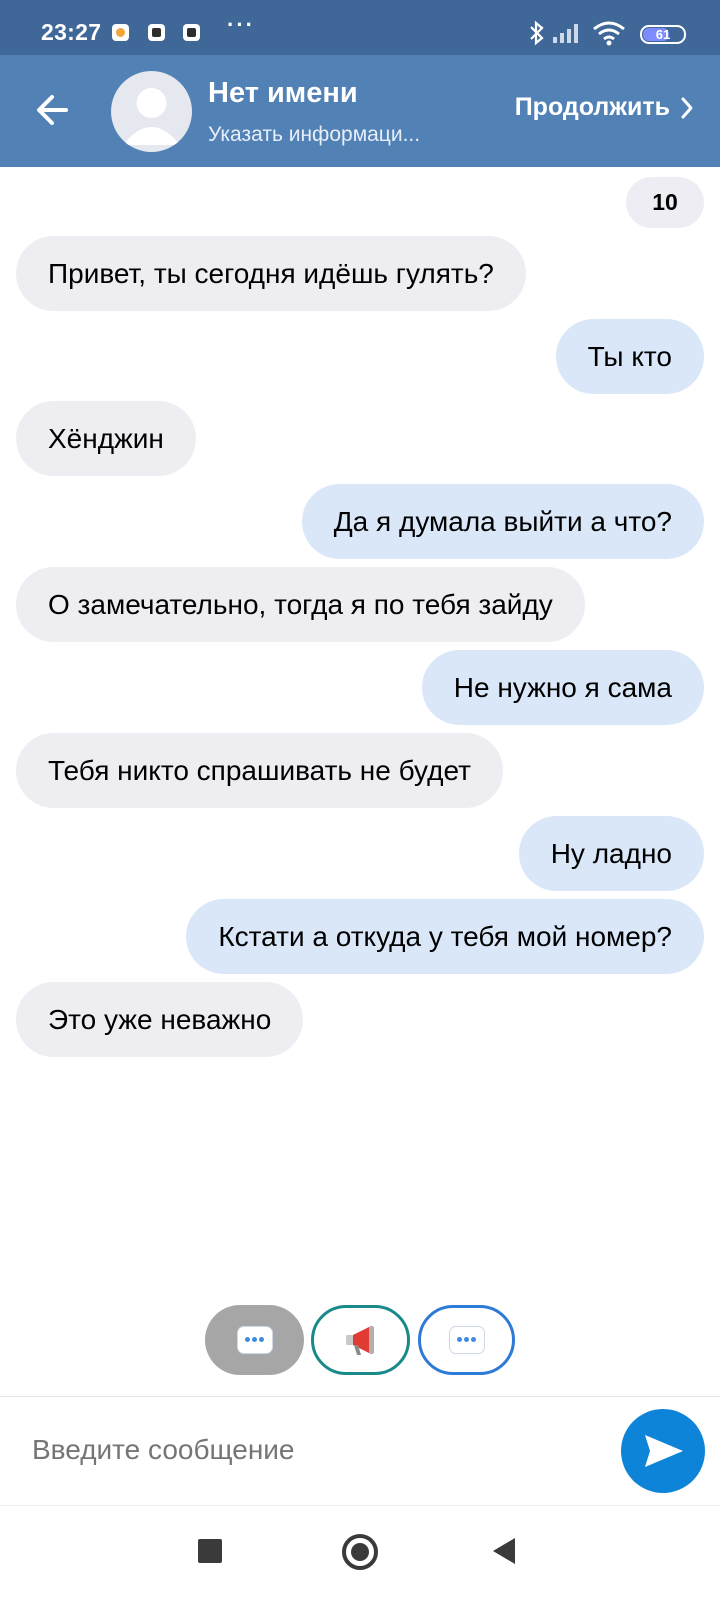 This screenshot has height=1600, width=720. I want to click on back-button, so click(55, 110).